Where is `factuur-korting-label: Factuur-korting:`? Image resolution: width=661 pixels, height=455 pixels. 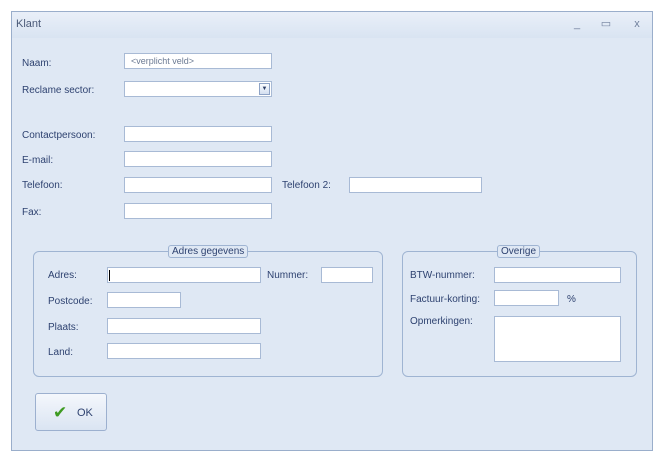
factuur-korting-label: Factuur-korting: is located at coordinates (445, 299).